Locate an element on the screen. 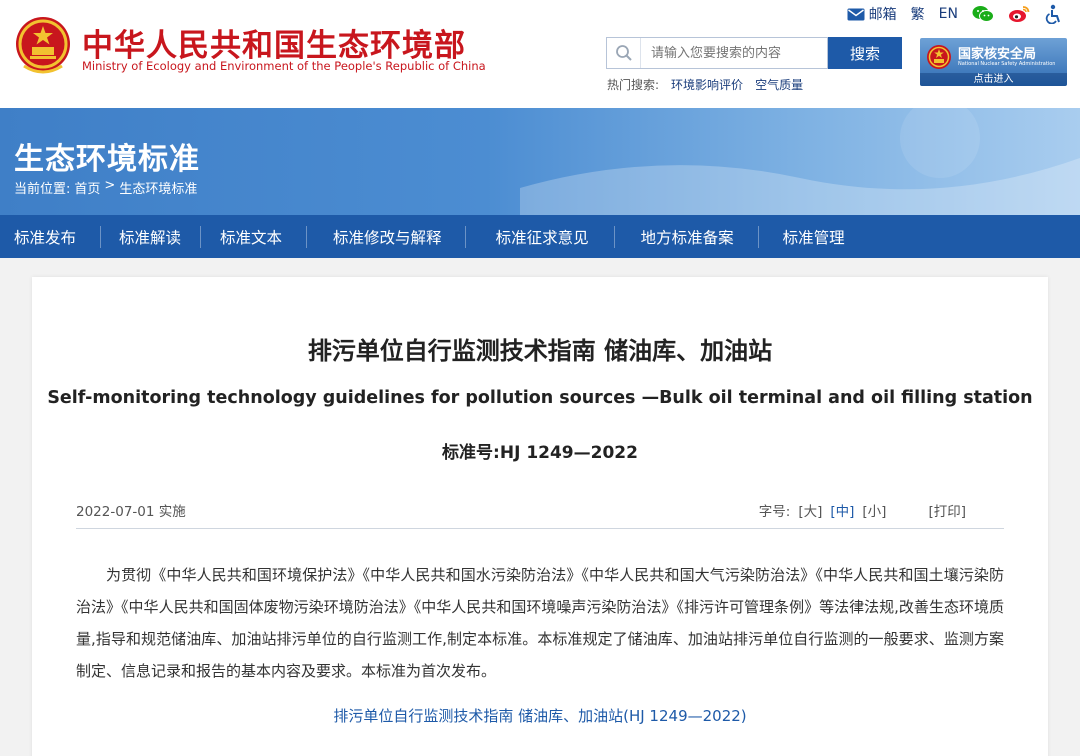 This screenshot has width=1080, height=756. search-box is located at coordinates (717, 53).